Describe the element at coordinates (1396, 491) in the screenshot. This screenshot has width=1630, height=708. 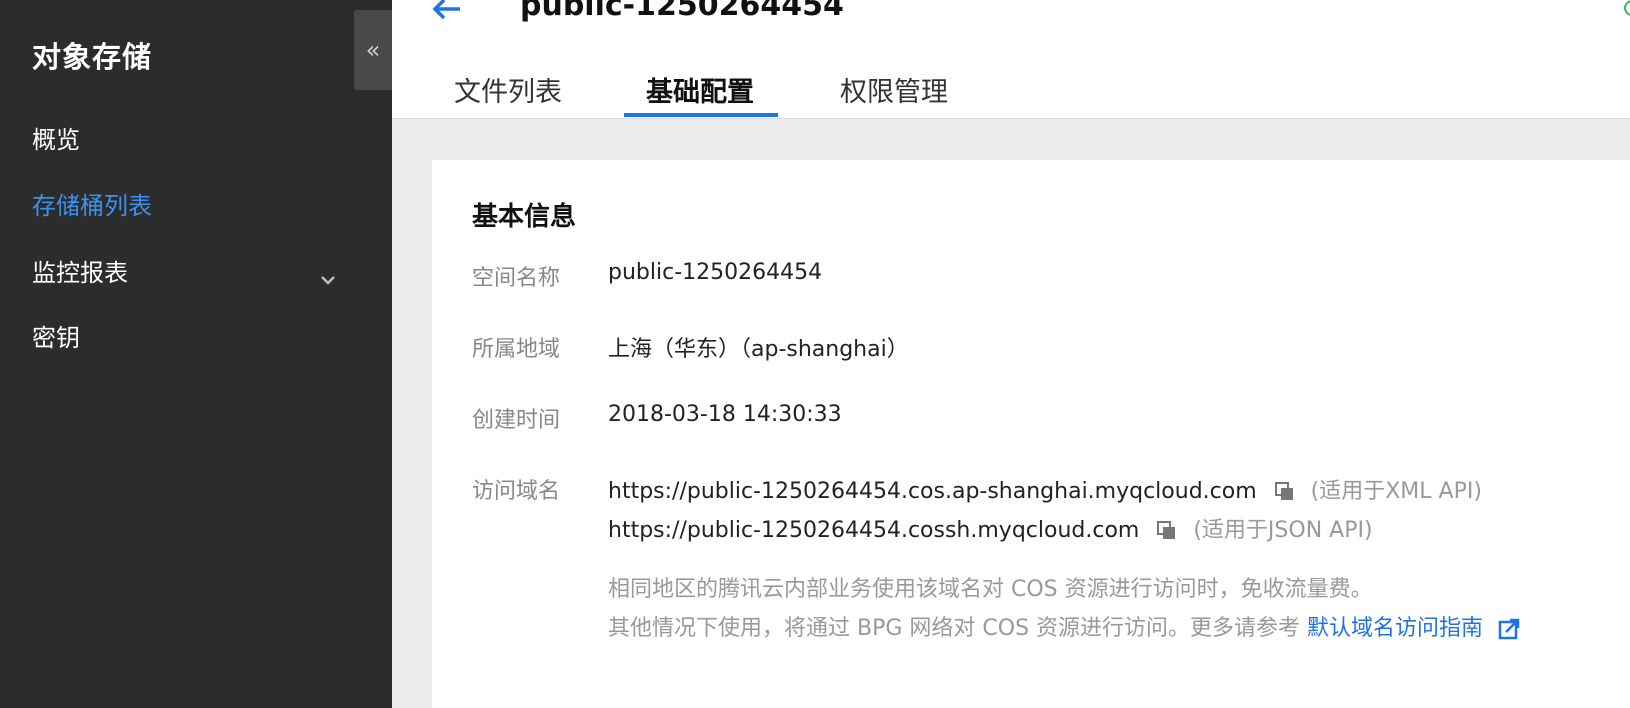
I see `domain-note-xml: (适用于XML API)` at that location.